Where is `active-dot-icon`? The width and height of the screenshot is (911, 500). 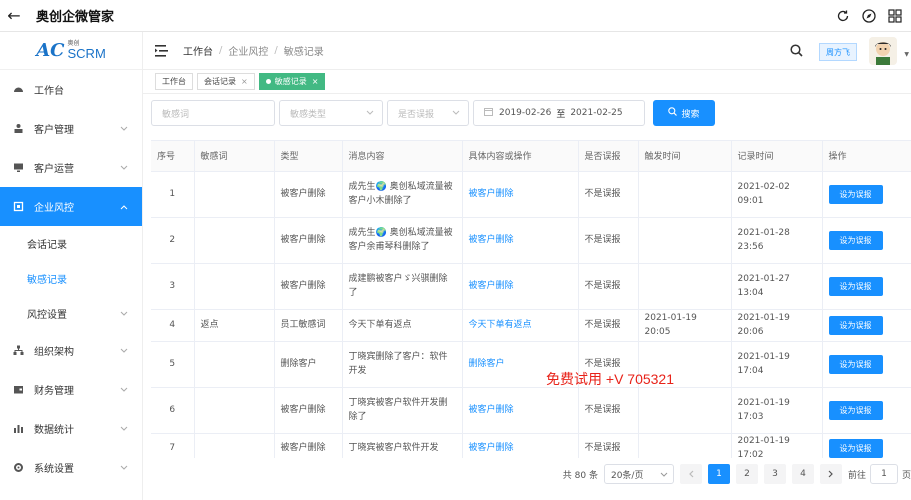
active-dot-icon is located at coordinates (268, 81).